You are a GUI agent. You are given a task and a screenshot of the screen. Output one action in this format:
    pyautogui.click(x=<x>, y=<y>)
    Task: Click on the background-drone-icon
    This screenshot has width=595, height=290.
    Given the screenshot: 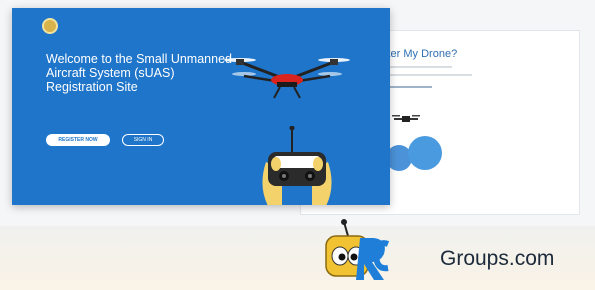 What is the action you would take?
    pyautogui.click(x=406, y=118)
    